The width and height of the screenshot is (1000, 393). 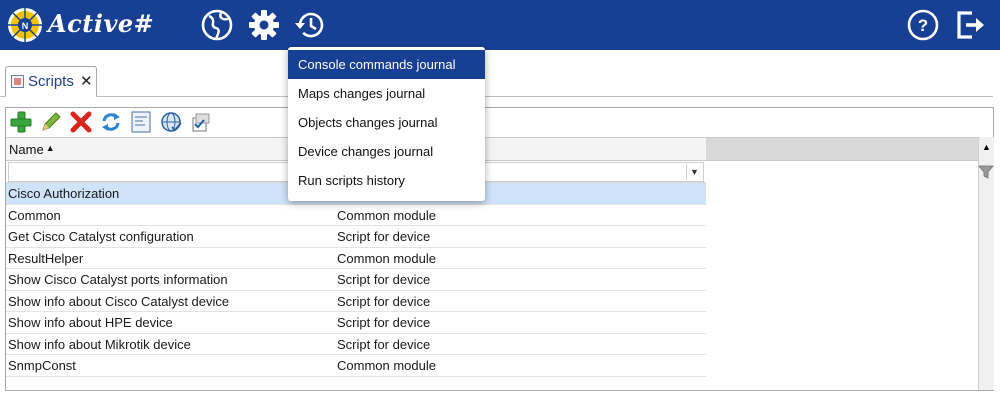 I want to click on history-icon, so click(x=311, y=25).